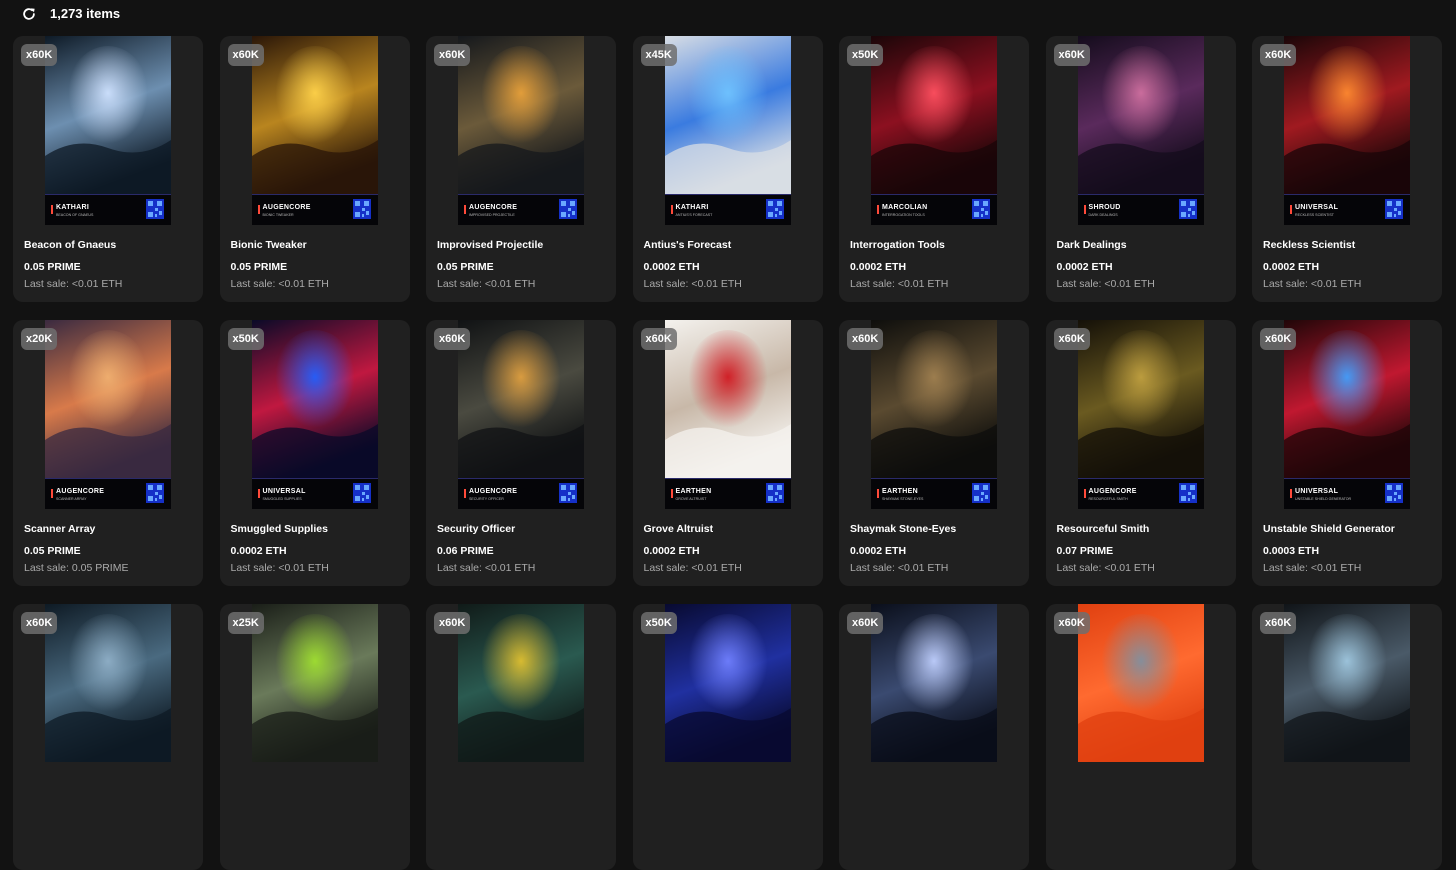 This screenshot has height=870, width=1456. I want to click on card-art-footer: MARCOLIAN Interrogation Tools, so click(934, 209).